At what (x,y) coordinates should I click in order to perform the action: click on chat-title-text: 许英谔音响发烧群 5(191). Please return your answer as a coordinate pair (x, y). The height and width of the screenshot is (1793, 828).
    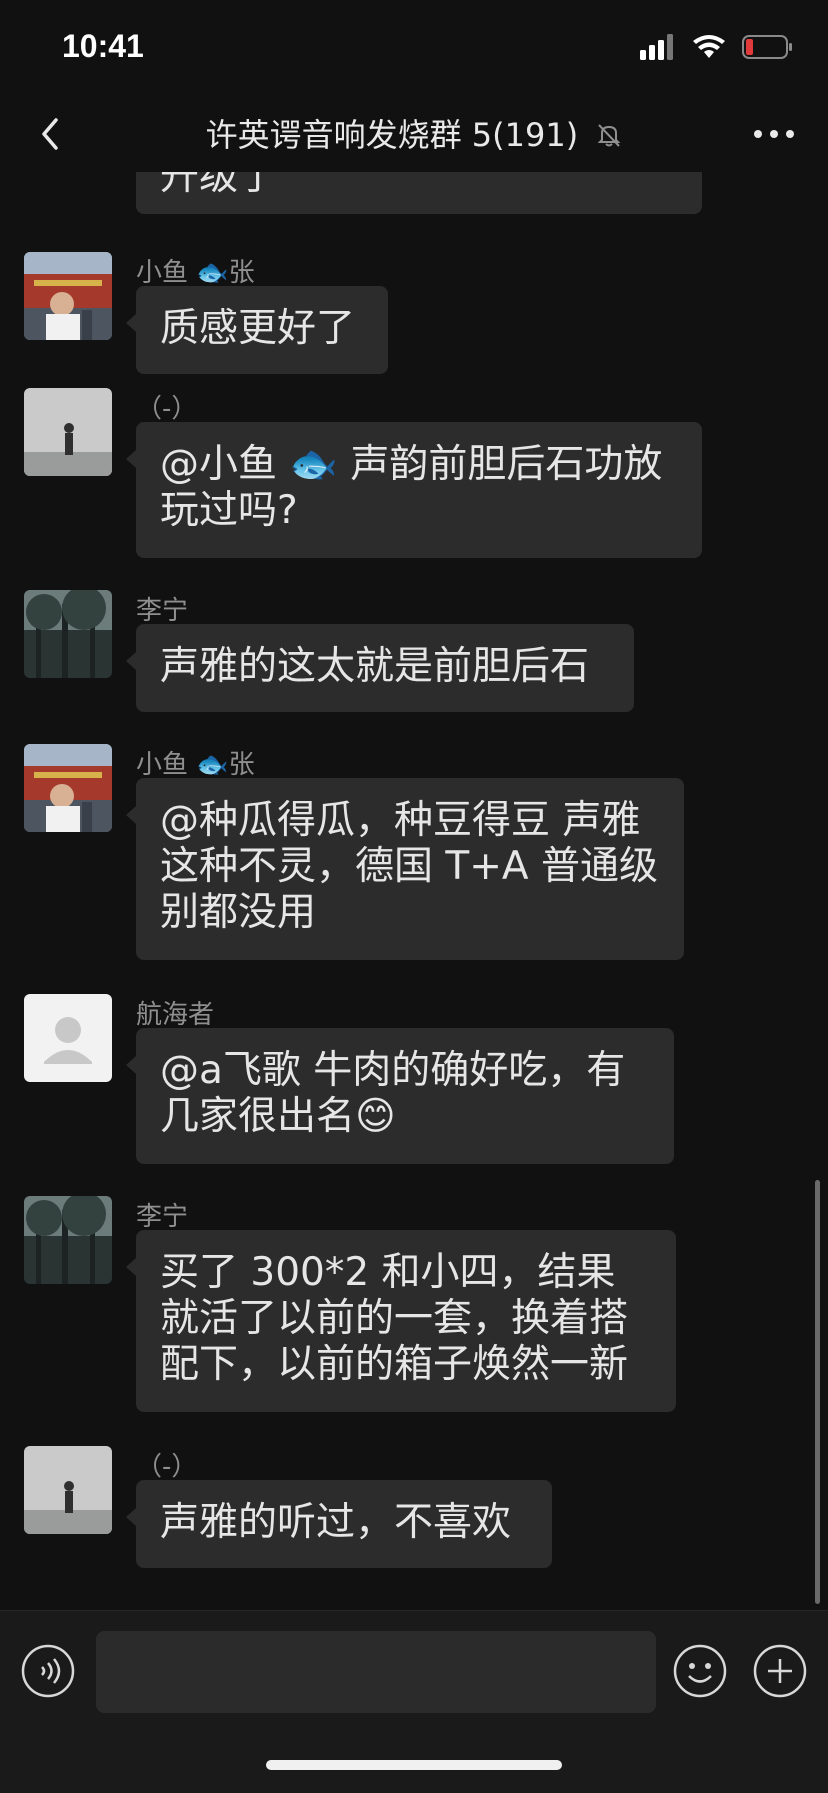
    Looking at the image, I should click on (392, 135).